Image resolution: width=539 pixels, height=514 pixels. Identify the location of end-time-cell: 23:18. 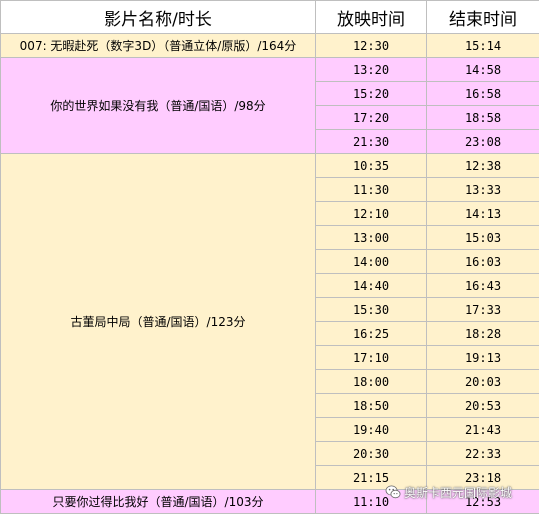
(482, 477).